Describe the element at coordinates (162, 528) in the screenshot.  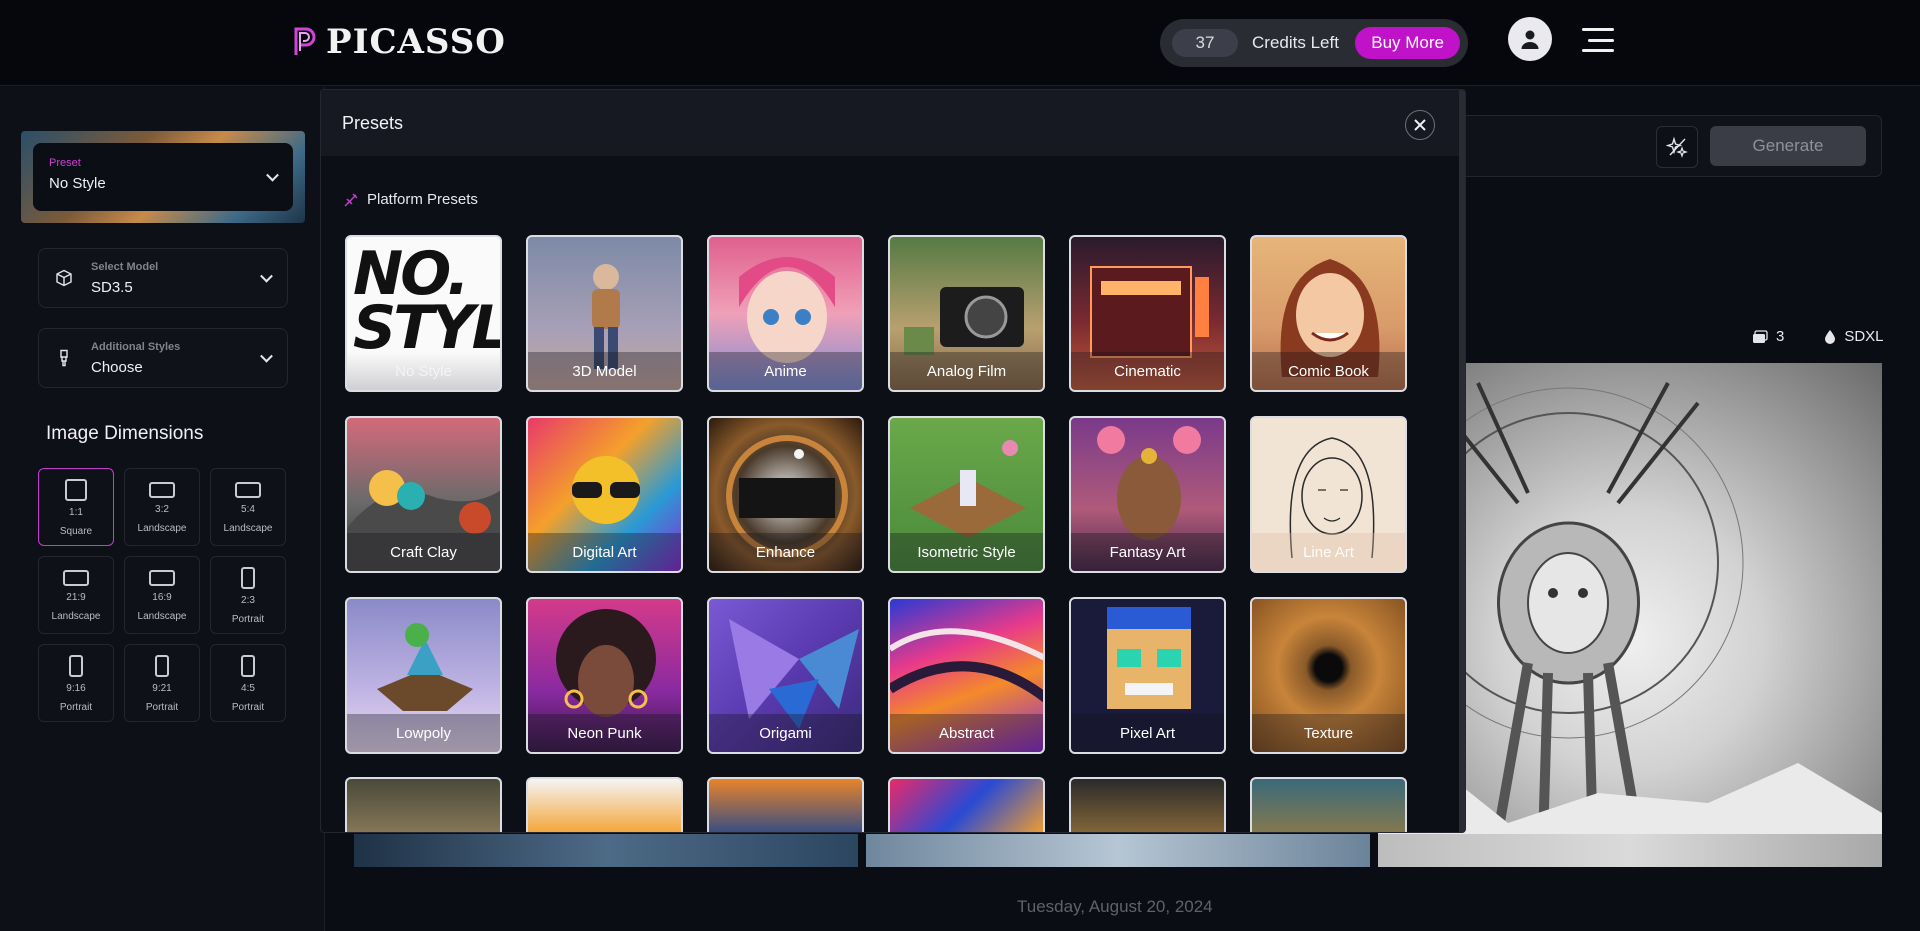
I see `ratio-name: Landscape` at that location.